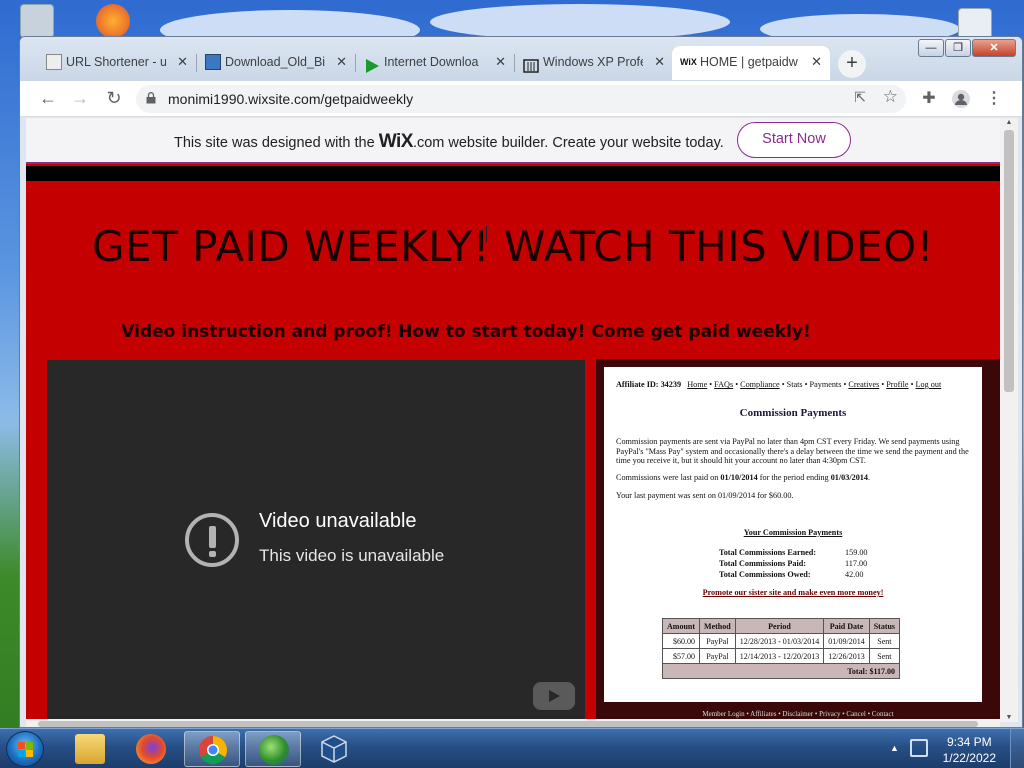  Describe the element at coordinates (48, 99) in the screenshot. I see `back-arrow-icon: ←` at that location.